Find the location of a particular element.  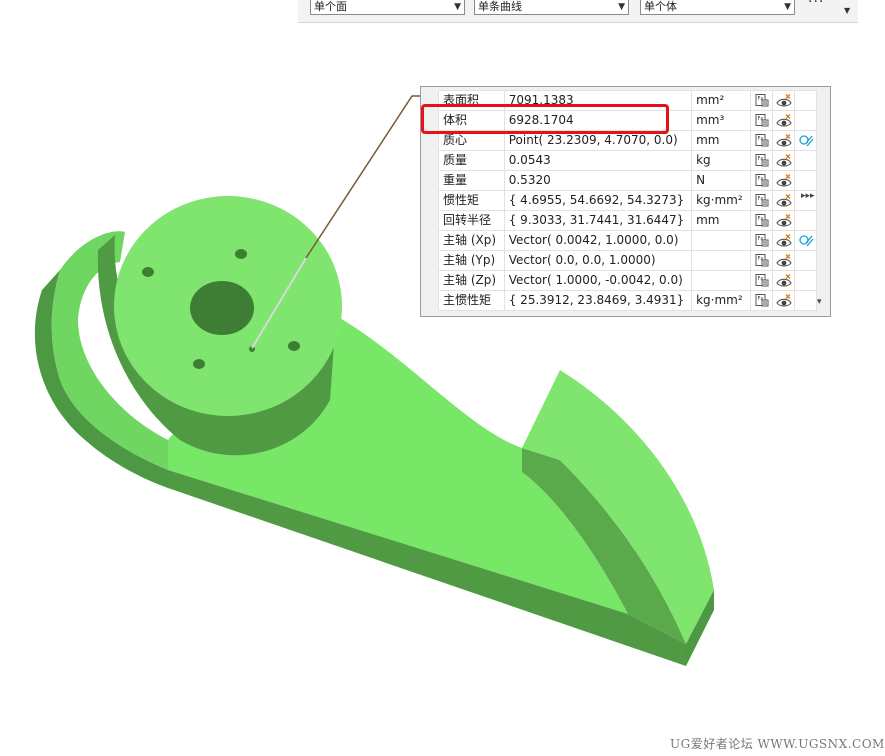

measure-name: 回转半径 is located at coordinates (471, 220).